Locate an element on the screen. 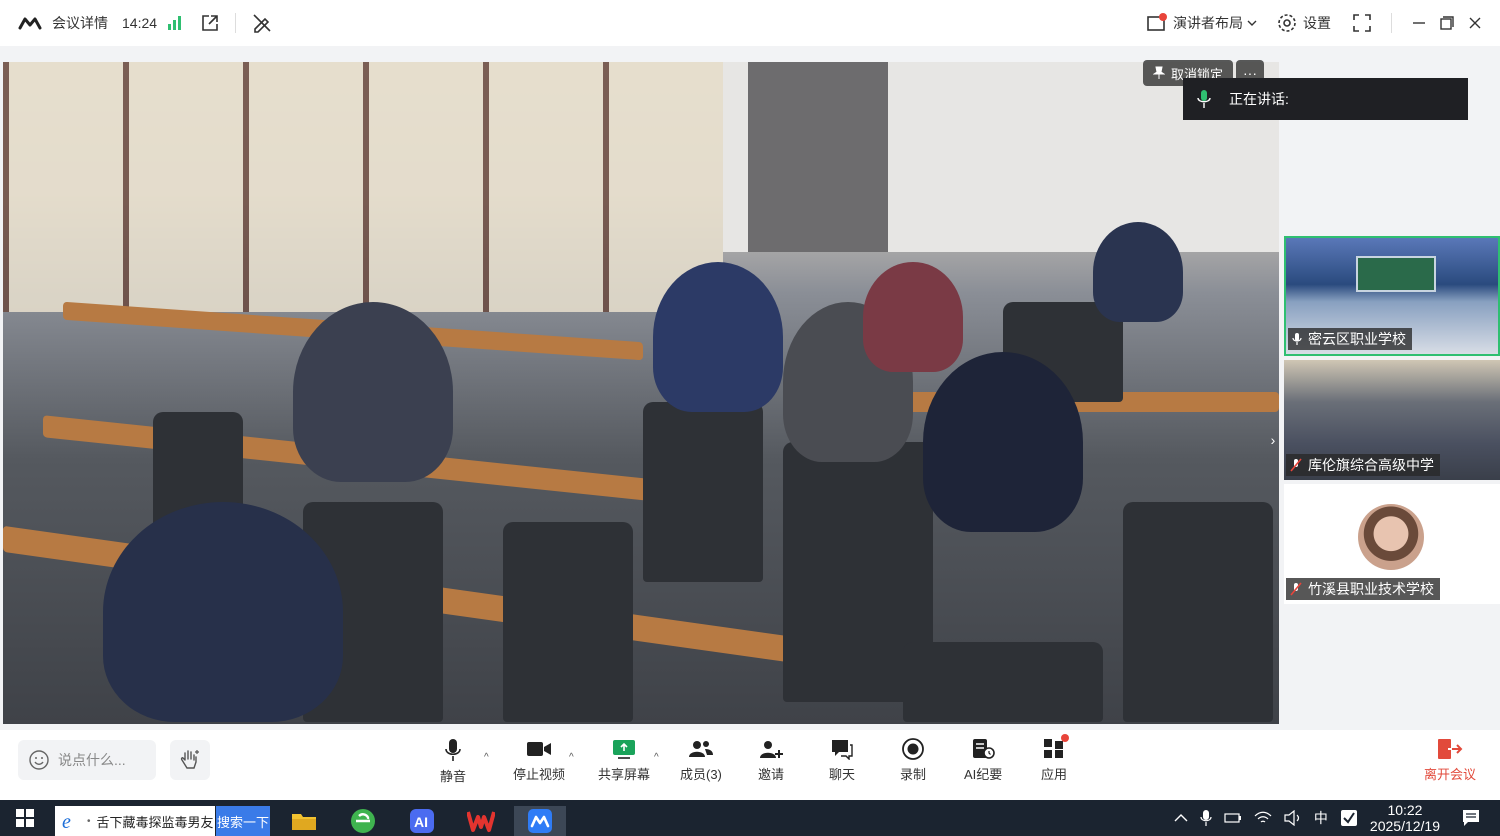  raise-hand-icon is located at coordinates (190, 760).